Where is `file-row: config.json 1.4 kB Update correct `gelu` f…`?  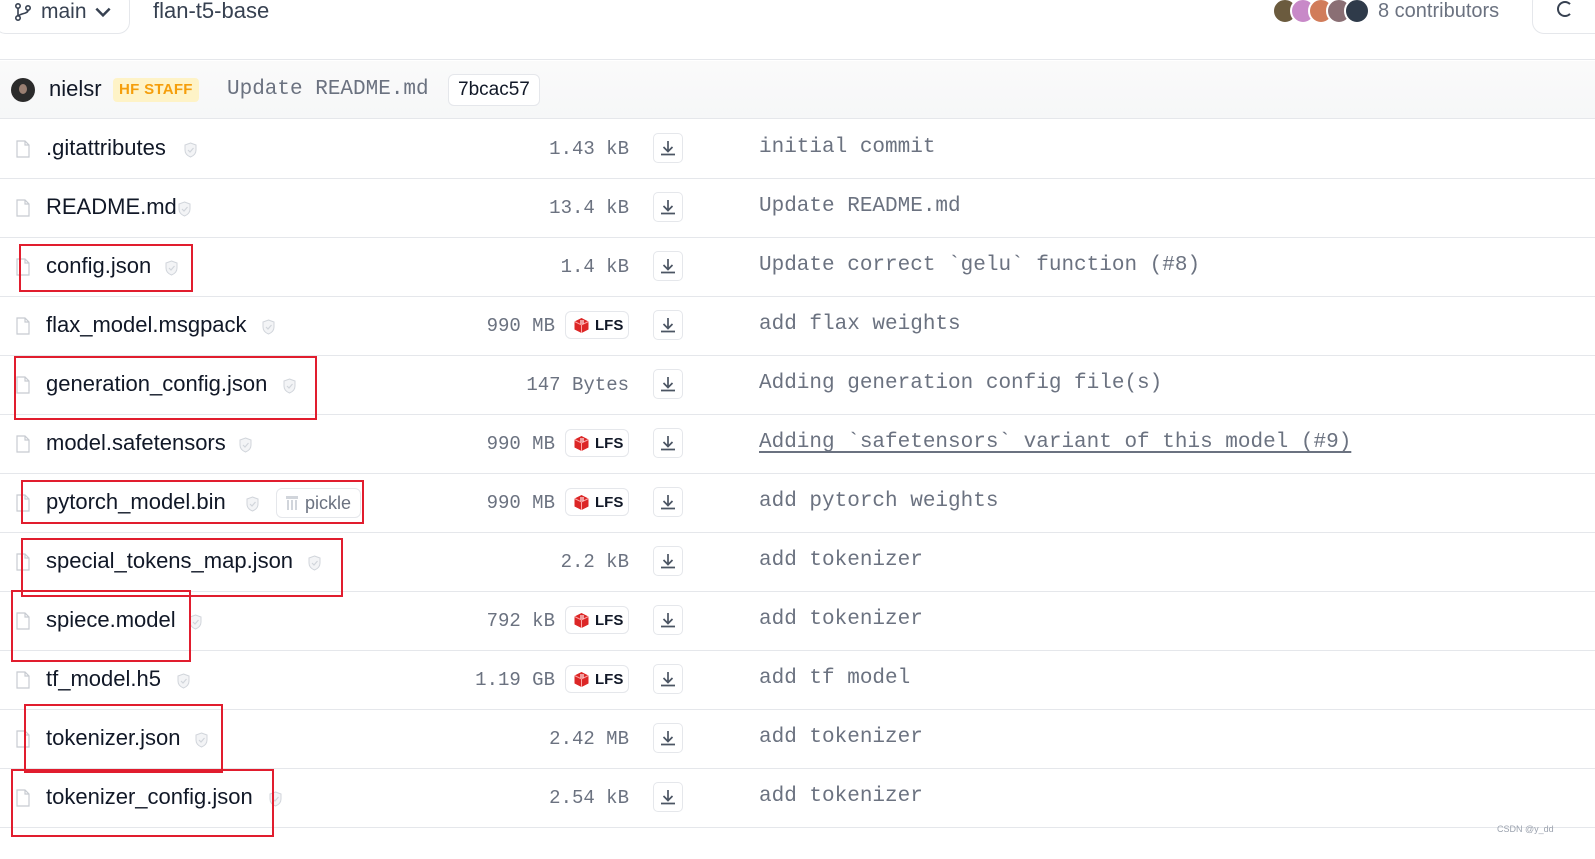
file-row: config.json 1.4 kB Update correct `gelu` f… is located at coordinates (797, 267).